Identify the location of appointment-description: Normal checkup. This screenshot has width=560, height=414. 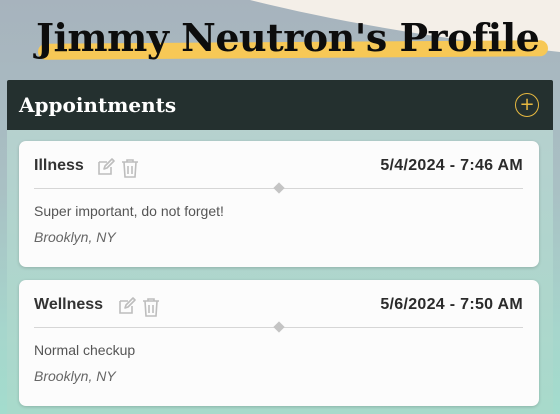
(85, 350).